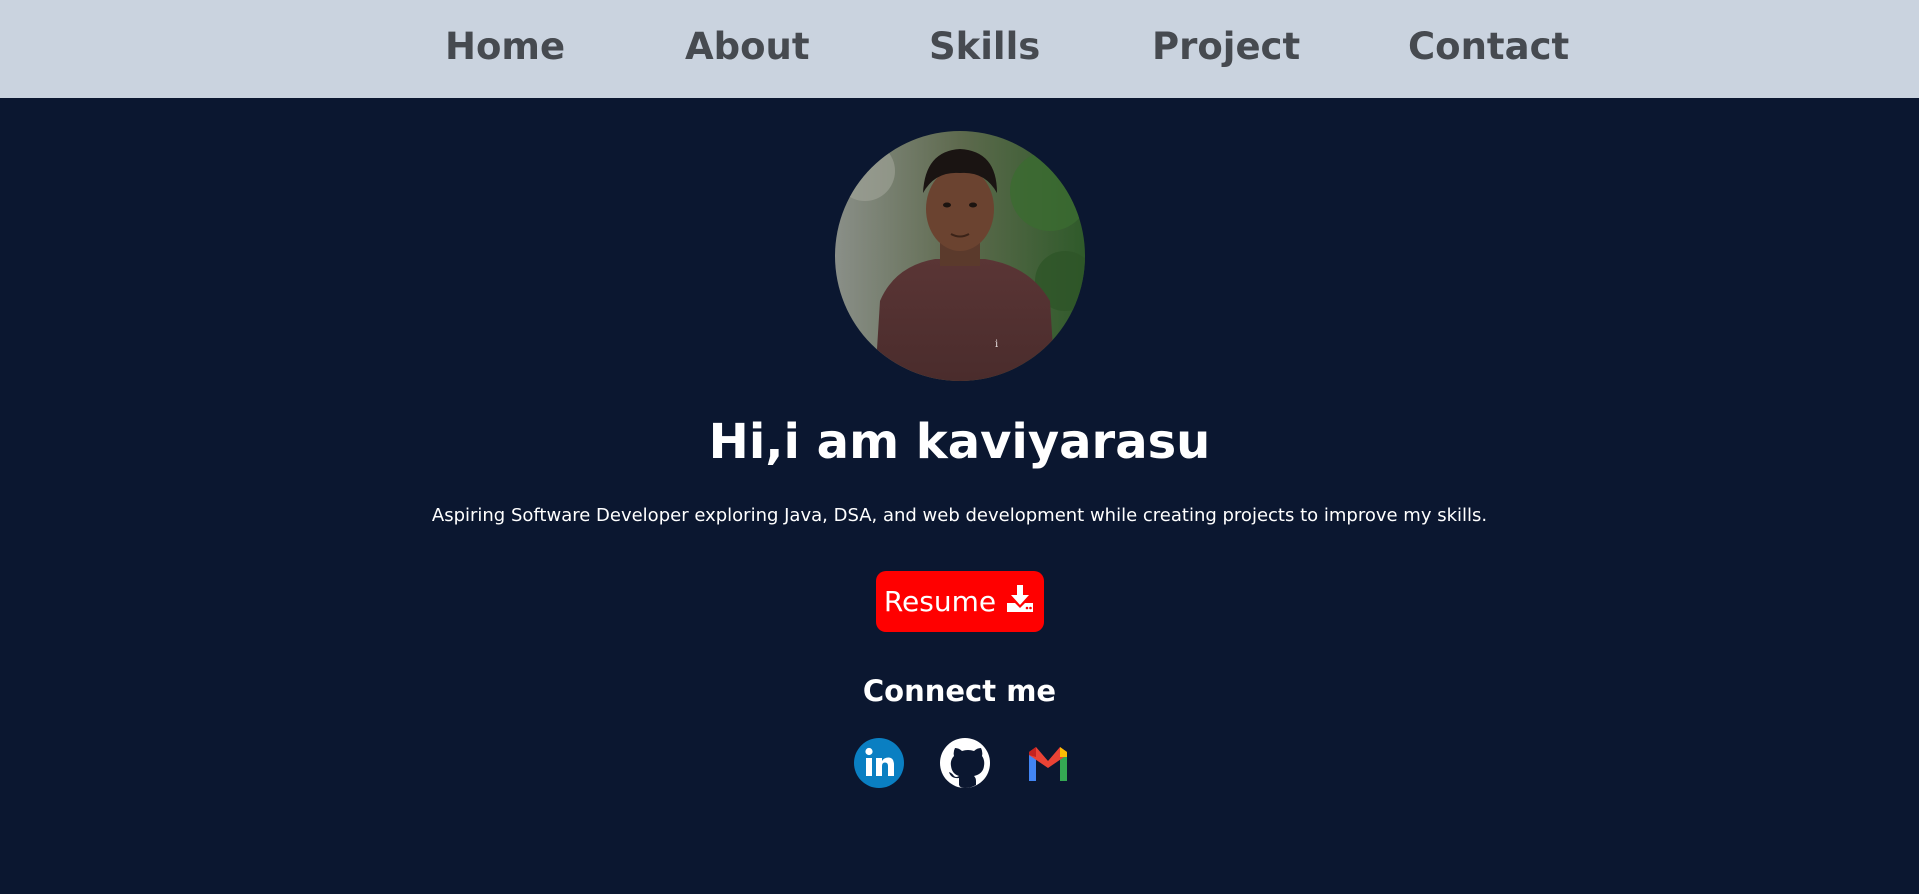  What do you see at coordinates (996, 344) in the screenshot?
I see `svg-text: i` at bounding box center [996, 344].